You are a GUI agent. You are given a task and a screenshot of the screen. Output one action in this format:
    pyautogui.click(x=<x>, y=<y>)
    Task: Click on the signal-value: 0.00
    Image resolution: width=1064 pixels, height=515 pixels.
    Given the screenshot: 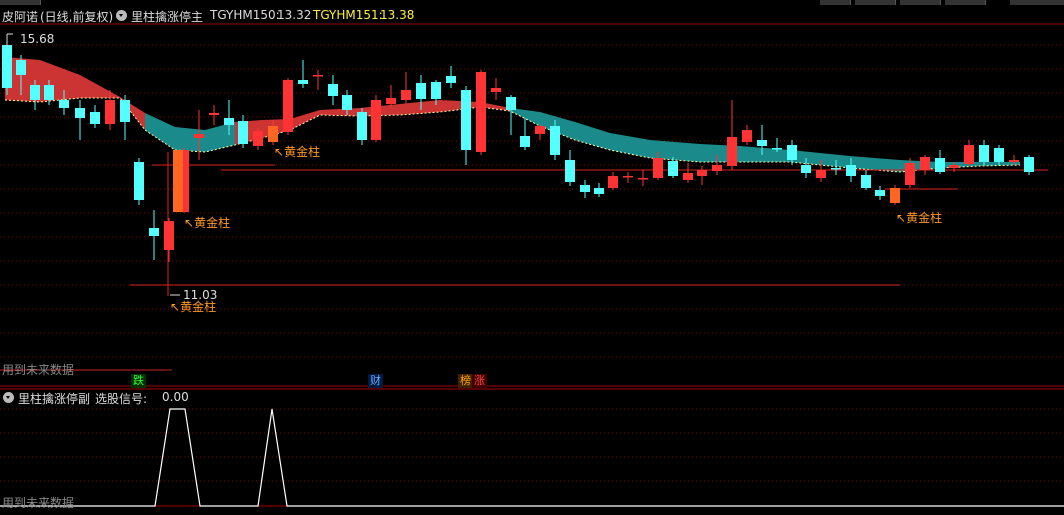 What is the action you would take?
    pyautogui.click(x=175, y=397)
    